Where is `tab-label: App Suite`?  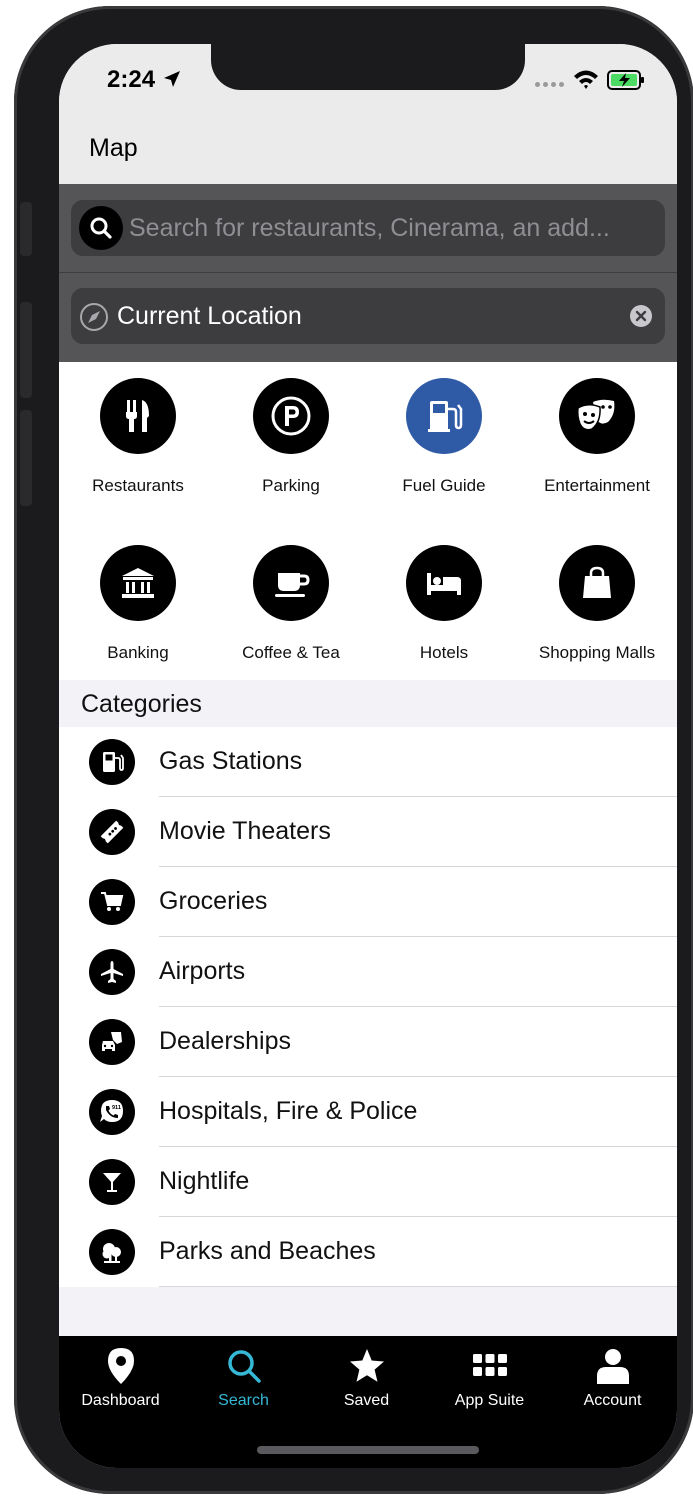 tab-label: App Suite is located at coordinates (489, 1400).